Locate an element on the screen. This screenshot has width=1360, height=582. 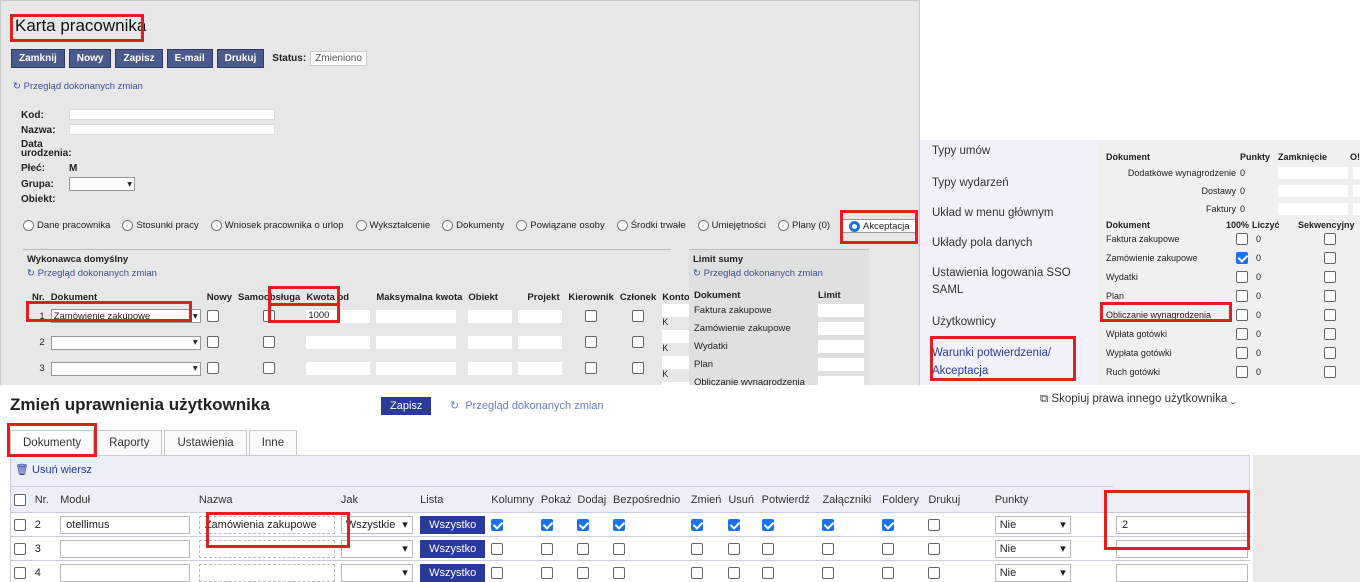
points-input is located at coordinates (1182, 572).